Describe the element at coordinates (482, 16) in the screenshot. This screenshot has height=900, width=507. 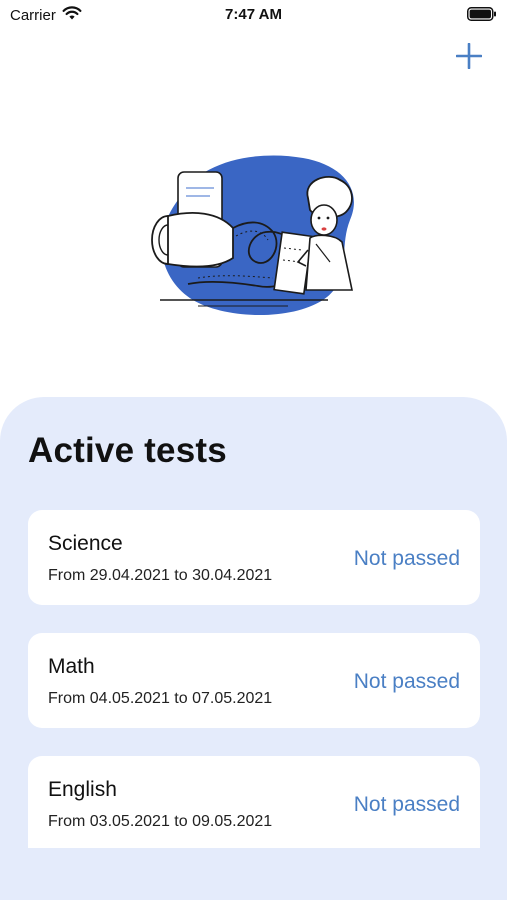
I see `battery-icon` at that location.